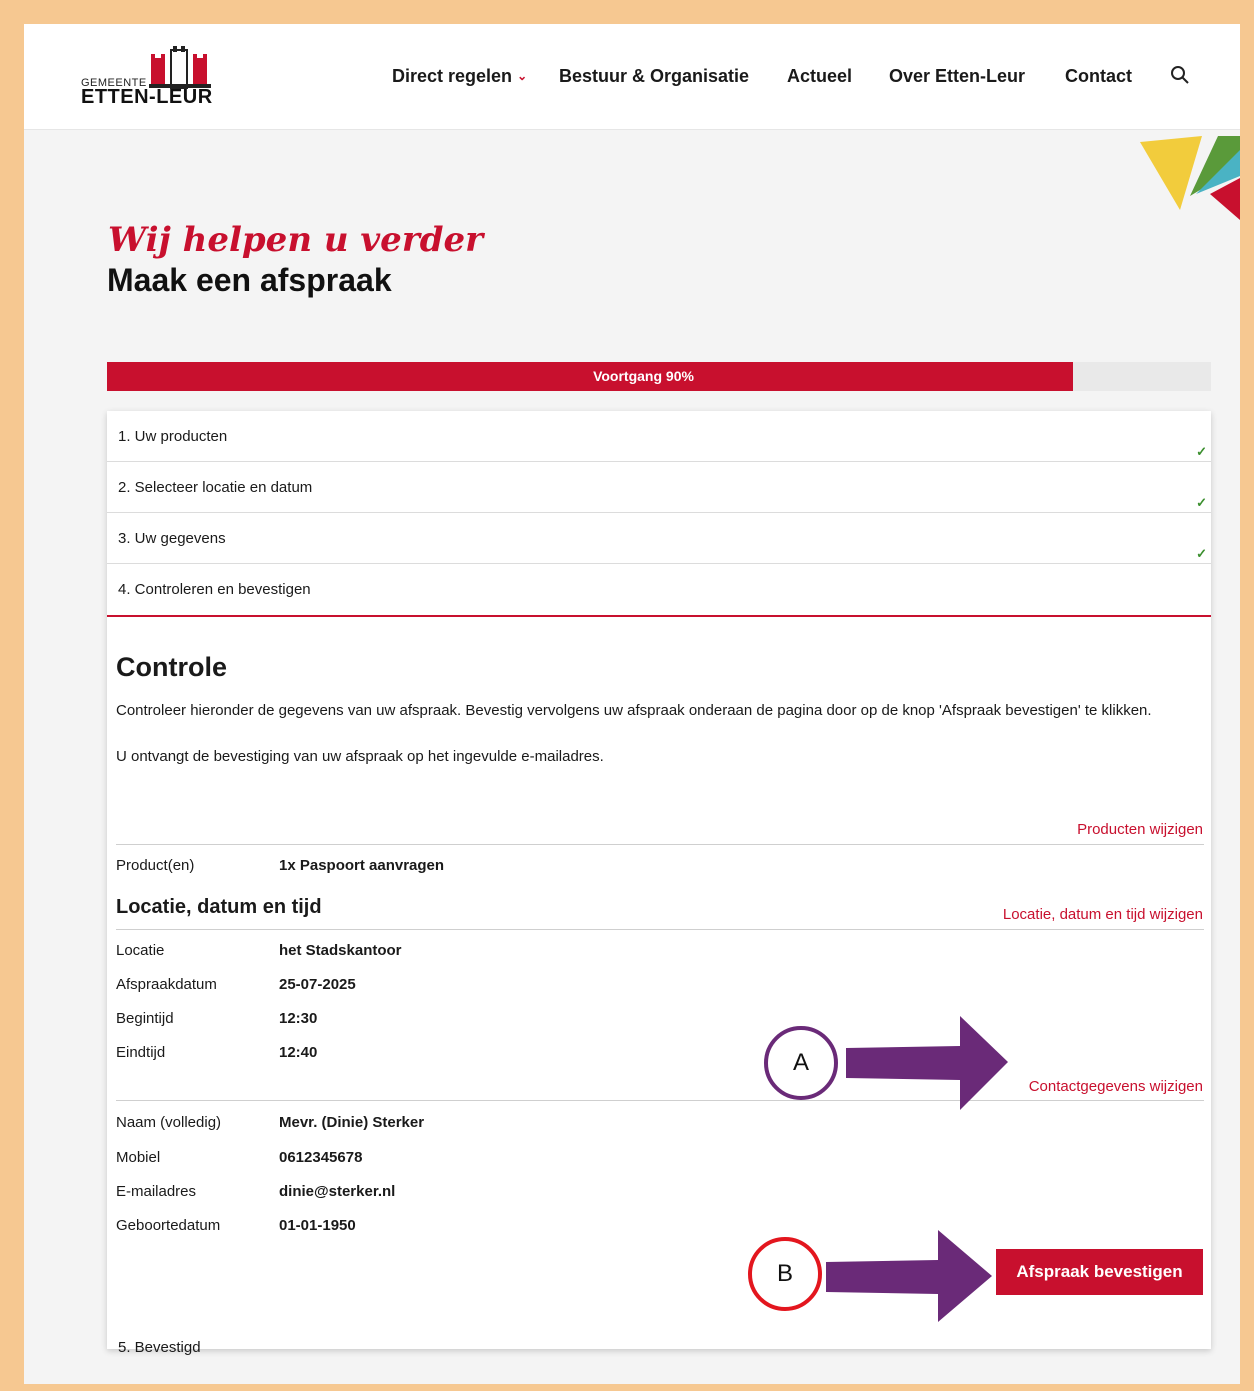 The image size is (1254, 1391). Describe the element at coordinates (215, 487) in the screenshot. I see `step-label: 2. Selecteer locatie en datum` at that location.